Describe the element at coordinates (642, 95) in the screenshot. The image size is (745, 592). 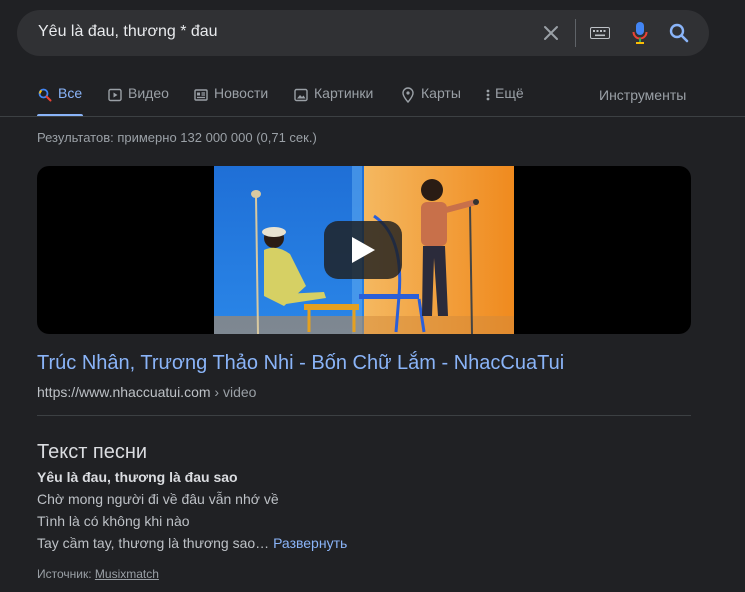
I see `tools-button: Инструменты` at that location.